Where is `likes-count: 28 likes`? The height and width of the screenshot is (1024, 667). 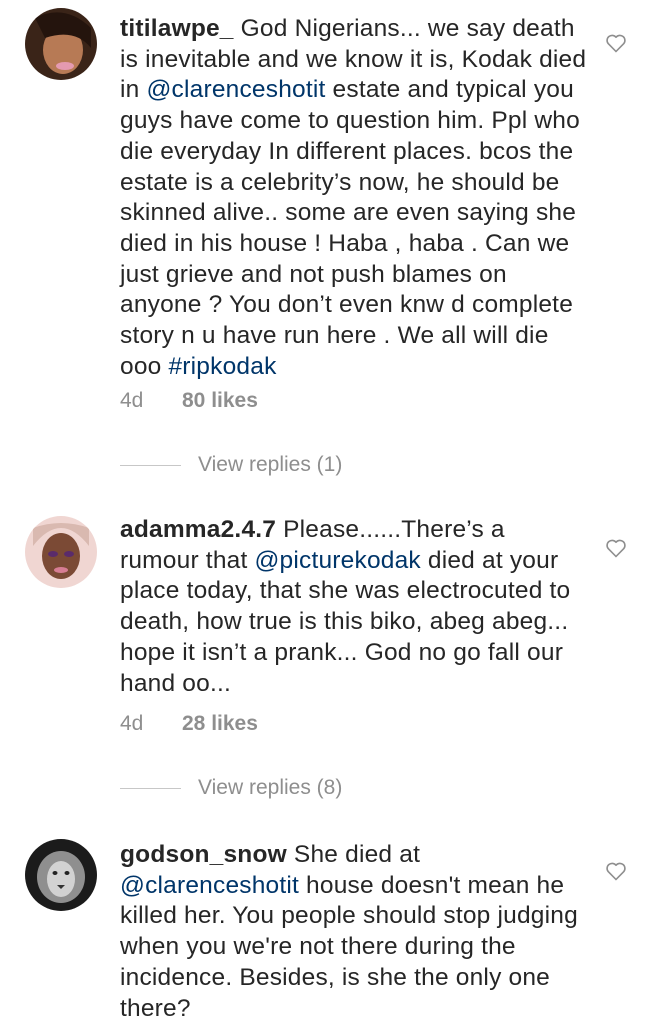 likes-count: 28 likes is located at coordinates (220, 723).